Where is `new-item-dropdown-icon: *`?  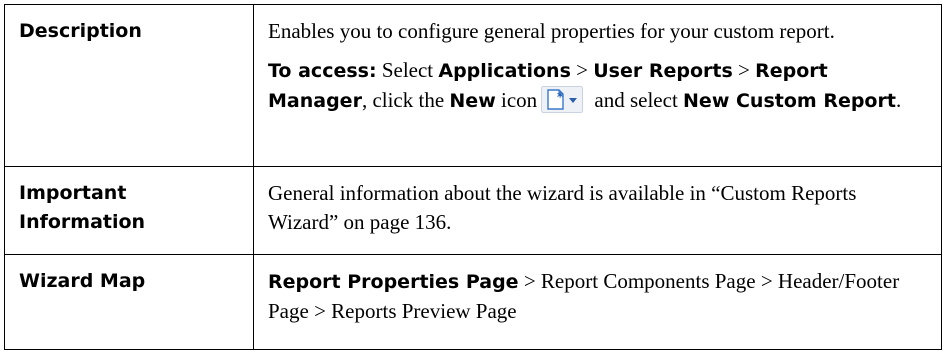 new-item-dropdown-icon: * is located at coordinates (562, 99).